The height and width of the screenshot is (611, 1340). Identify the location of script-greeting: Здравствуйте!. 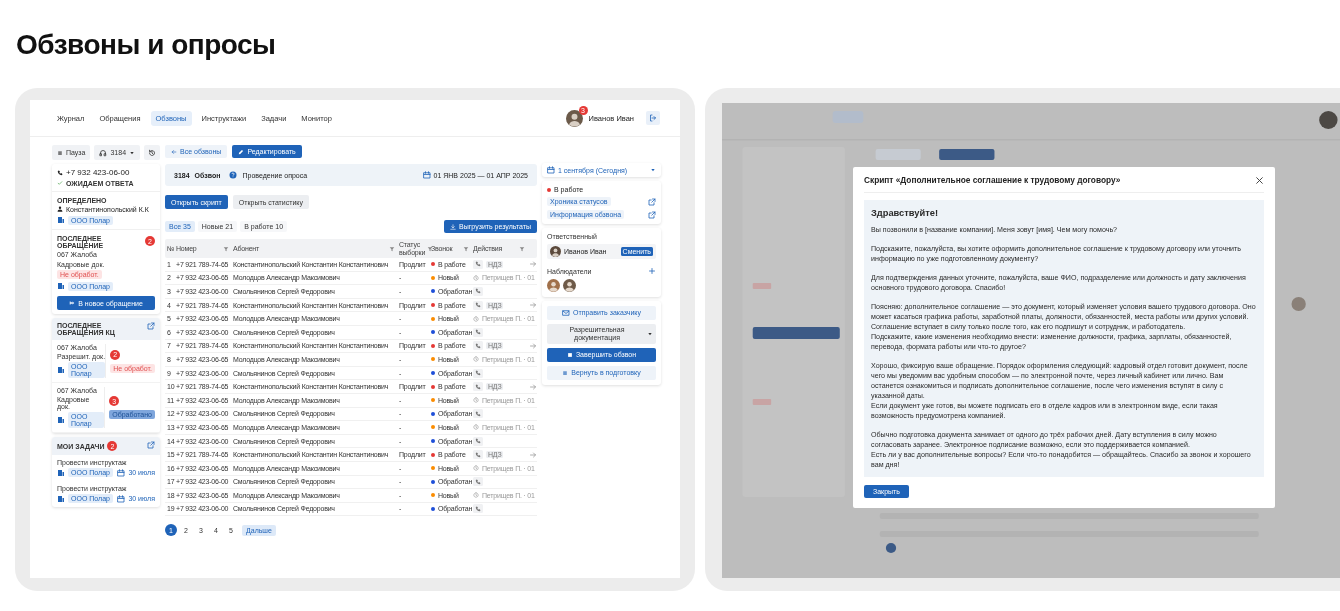
(905, 213).